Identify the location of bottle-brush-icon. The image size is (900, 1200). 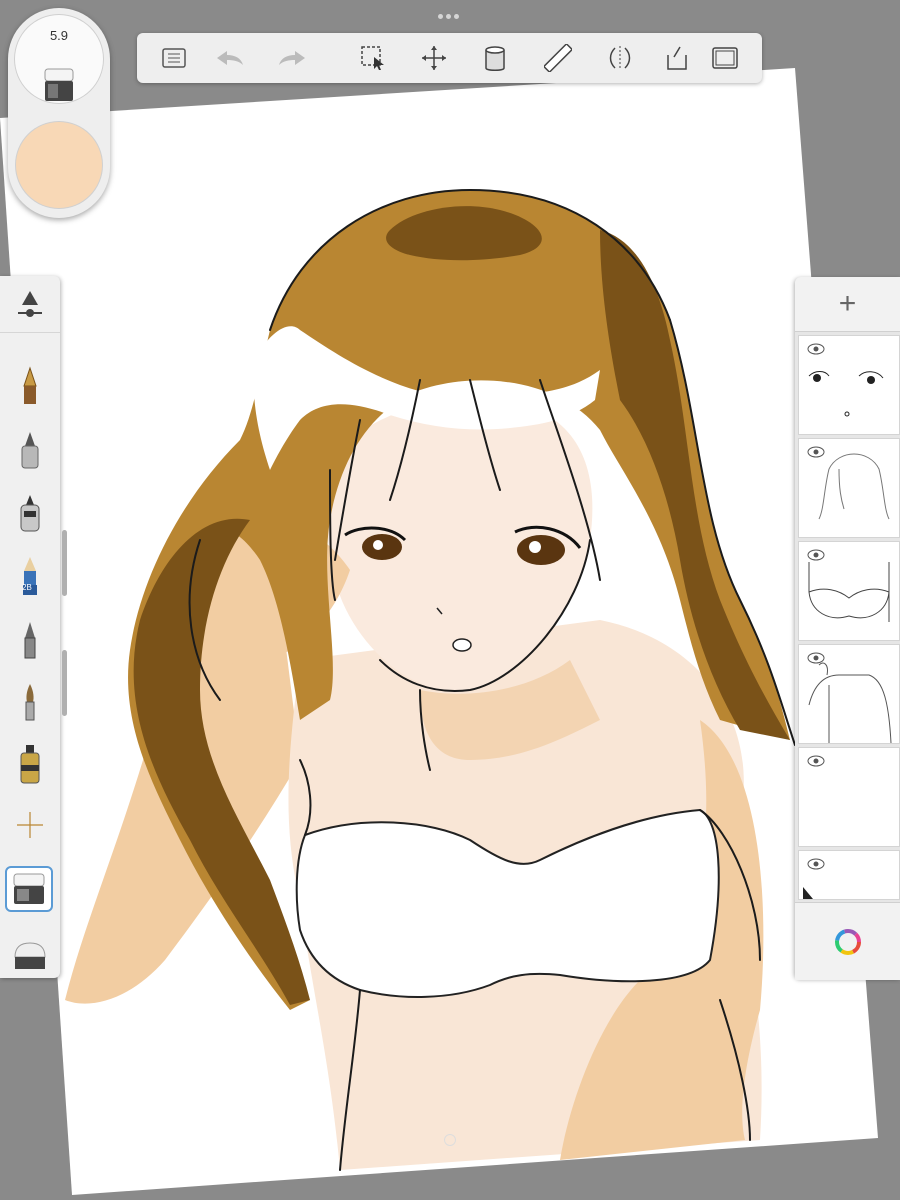
(30, 764).